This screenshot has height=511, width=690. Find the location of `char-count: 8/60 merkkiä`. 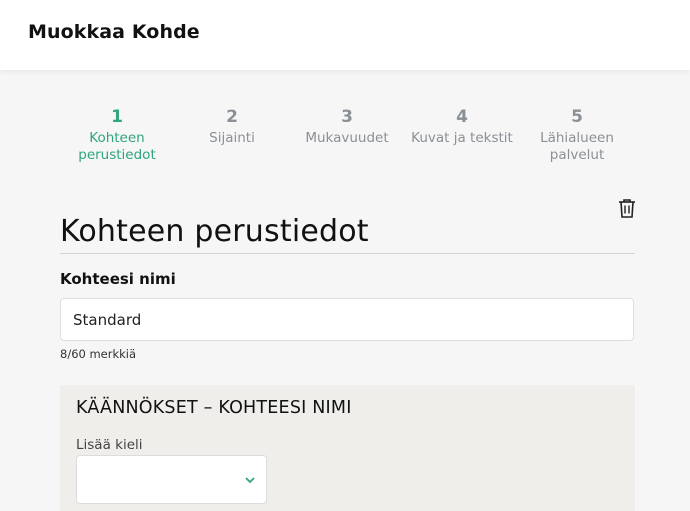

char-count: 8/60 merkkiä is located at coordinates (98, 354).